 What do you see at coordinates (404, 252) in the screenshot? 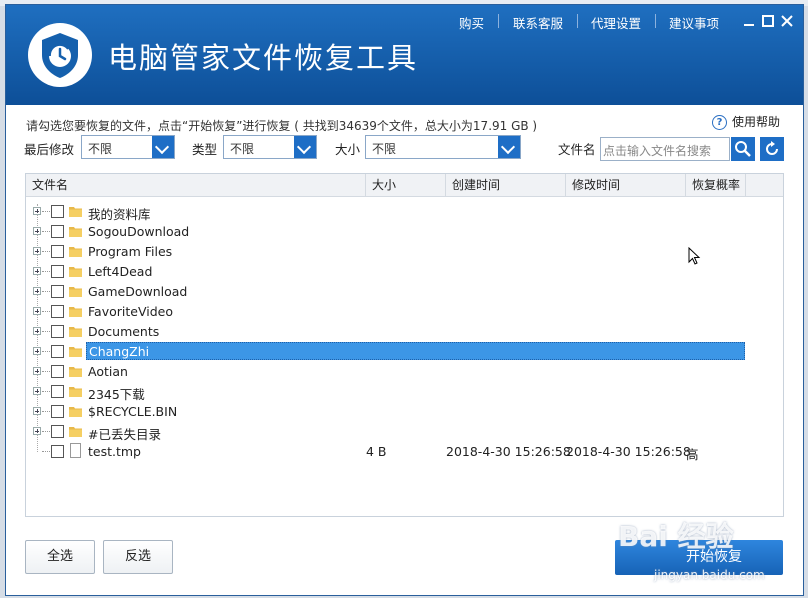
I see `table-row: Program Files` at bounding box center [404, 252].